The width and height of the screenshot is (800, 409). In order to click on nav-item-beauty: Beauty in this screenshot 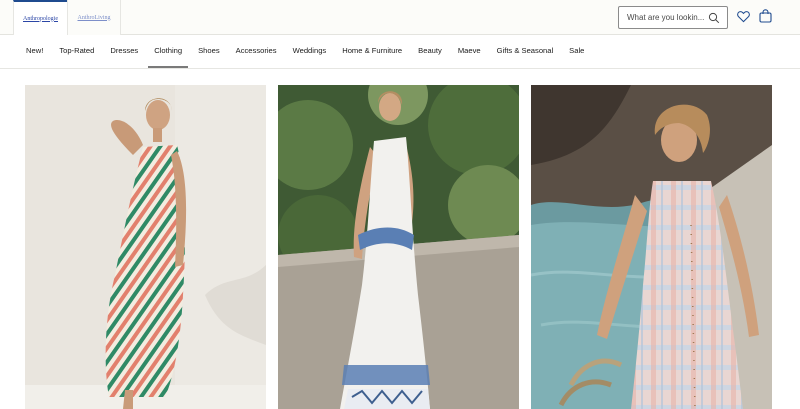, I will do `click(430, 52)`.